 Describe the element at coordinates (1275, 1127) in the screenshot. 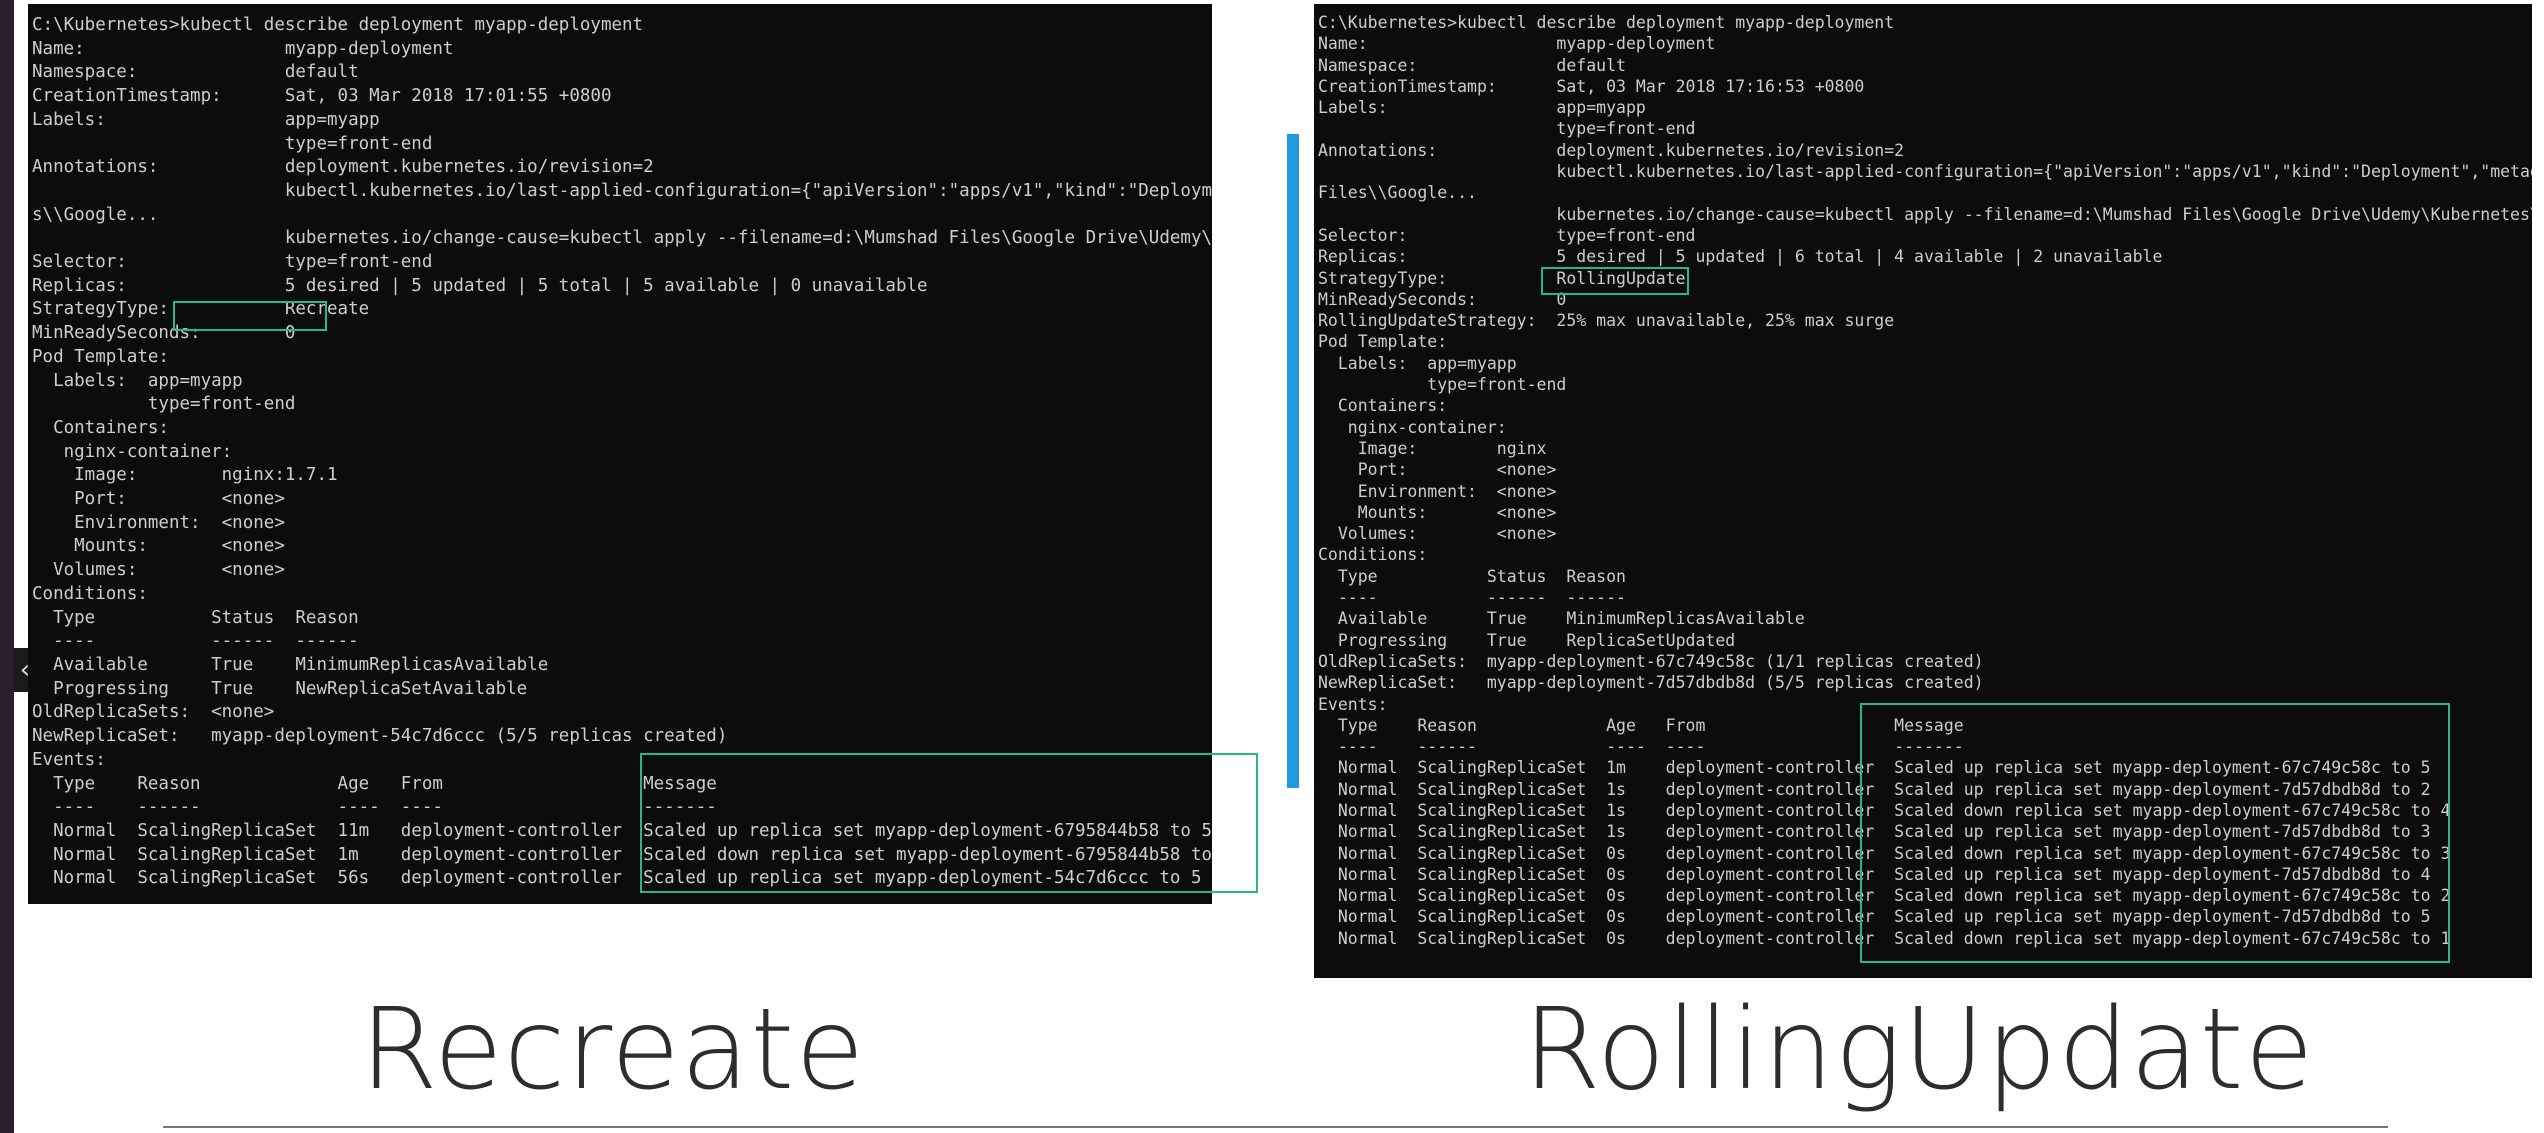

I see `slide-divider` at that location.